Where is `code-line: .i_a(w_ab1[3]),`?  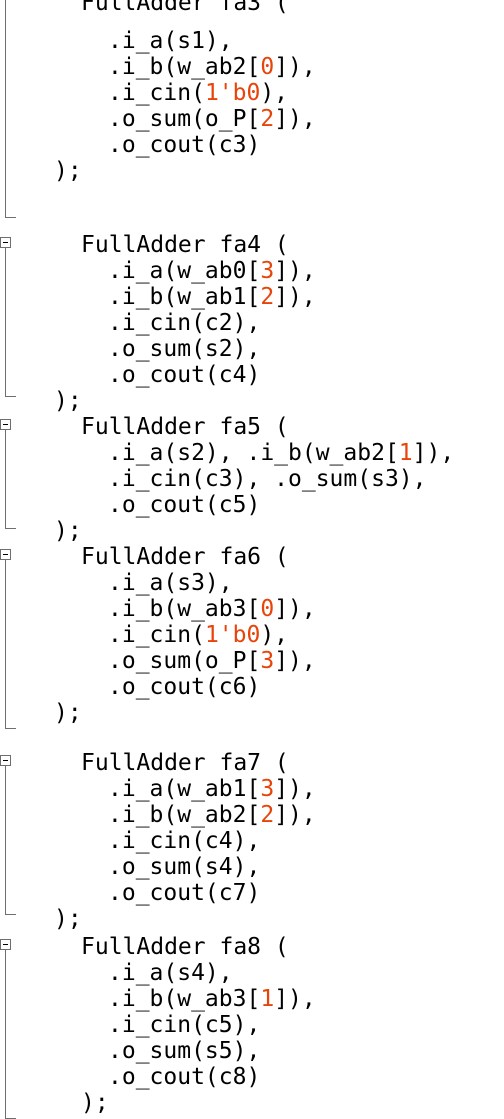
code-line: .i_a(w_ab1[3]), is located at coordinates (212, 789).